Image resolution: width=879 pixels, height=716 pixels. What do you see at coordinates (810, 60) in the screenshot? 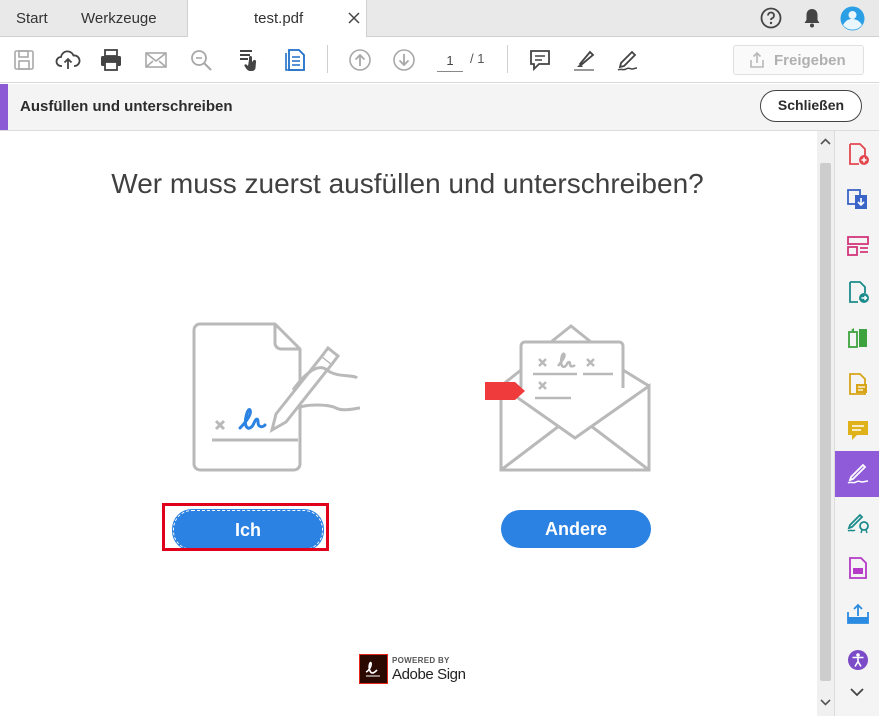
I see `share-label: Freigeben` at bounding box center [810, 60].